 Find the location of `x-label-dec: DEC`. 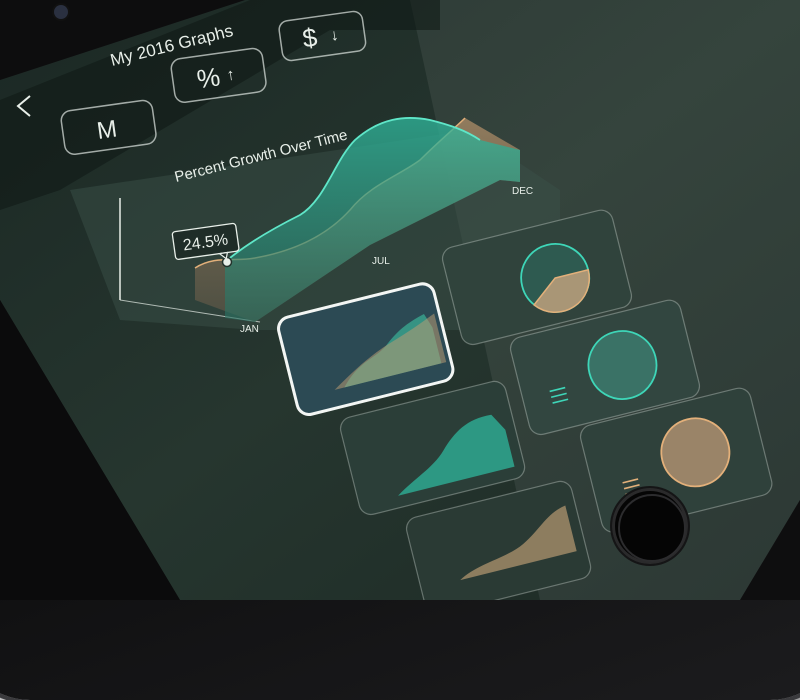

x-label-dec: DEC is located at coordinates (522, 191).